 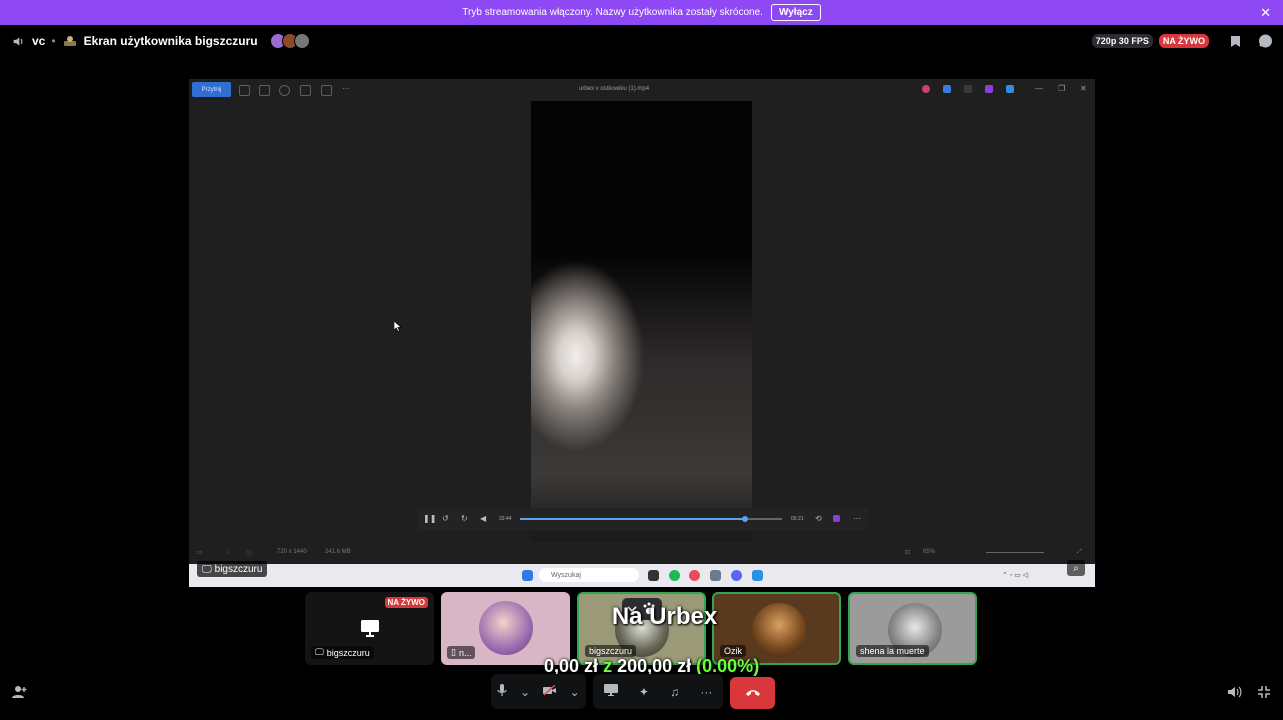 I want to click on tray-icons: ⌃ ◦ ▭ ◁, so click(x=1015, y=575).